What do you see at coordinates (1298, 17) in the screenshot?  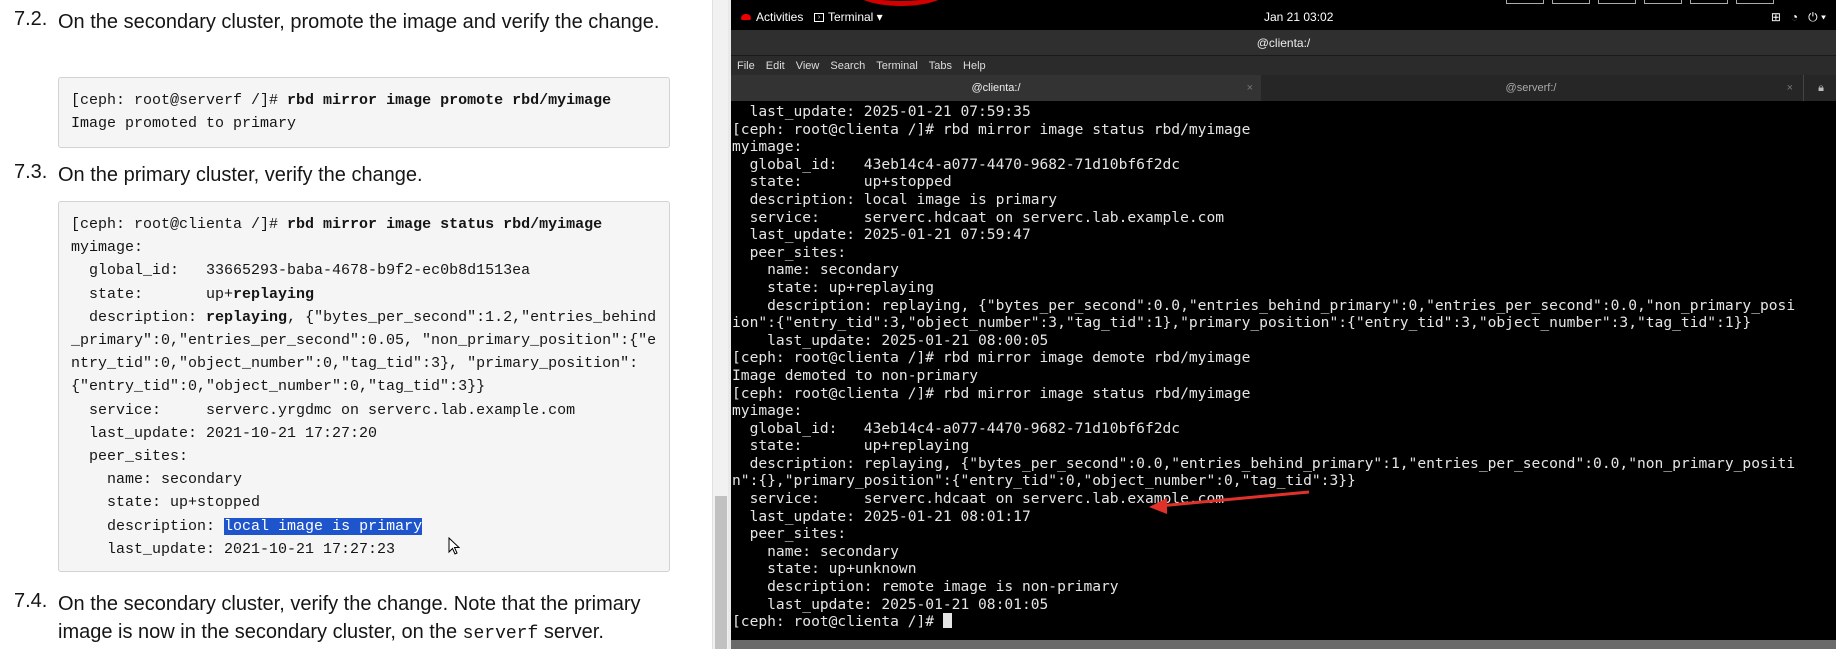 I see `clock: Jan 21 03:02` at bounding box center [1298, 17].